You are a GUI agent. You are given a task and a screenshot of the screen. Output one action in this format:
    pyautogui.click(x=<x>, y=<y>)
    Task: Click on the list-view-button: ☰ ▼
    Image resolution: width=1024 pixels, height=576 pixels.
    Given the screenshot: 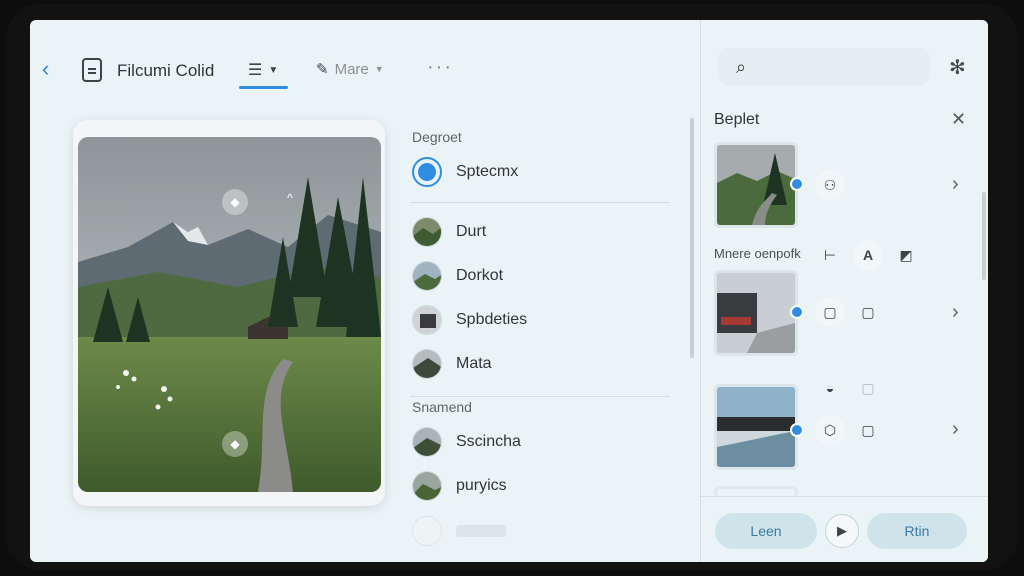 What is the action you would take?
    pyautogui.click(x=263, y=70)
    